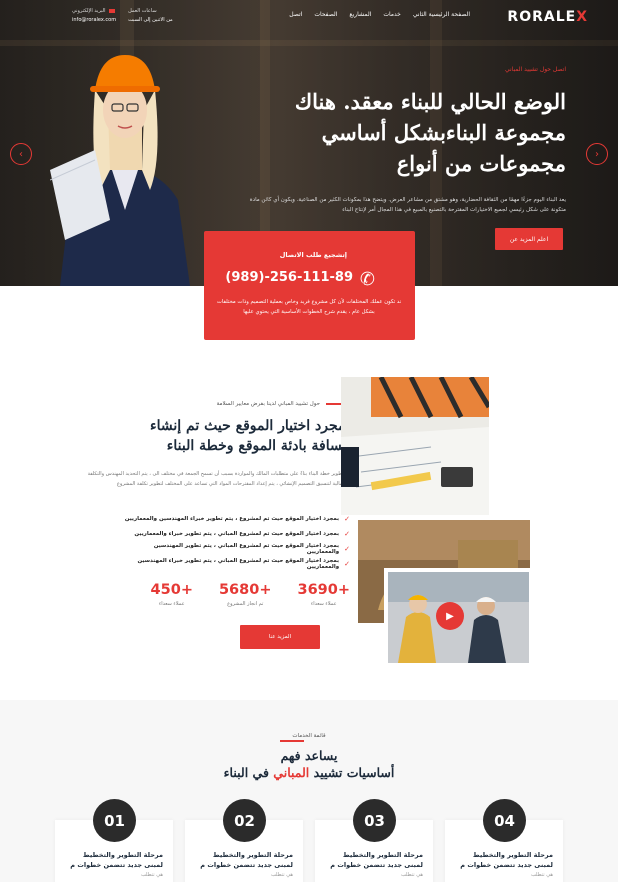  I want to click on play-icon: ▶, so click(450, 616).